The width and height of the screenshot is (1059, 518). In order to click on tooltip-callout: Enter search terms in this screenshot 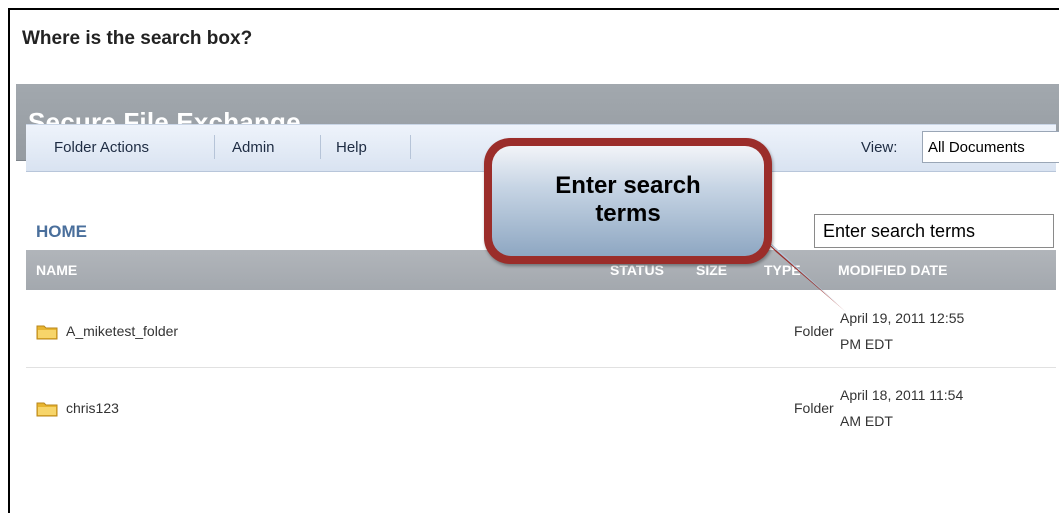, I will do `click(628, 201)`.